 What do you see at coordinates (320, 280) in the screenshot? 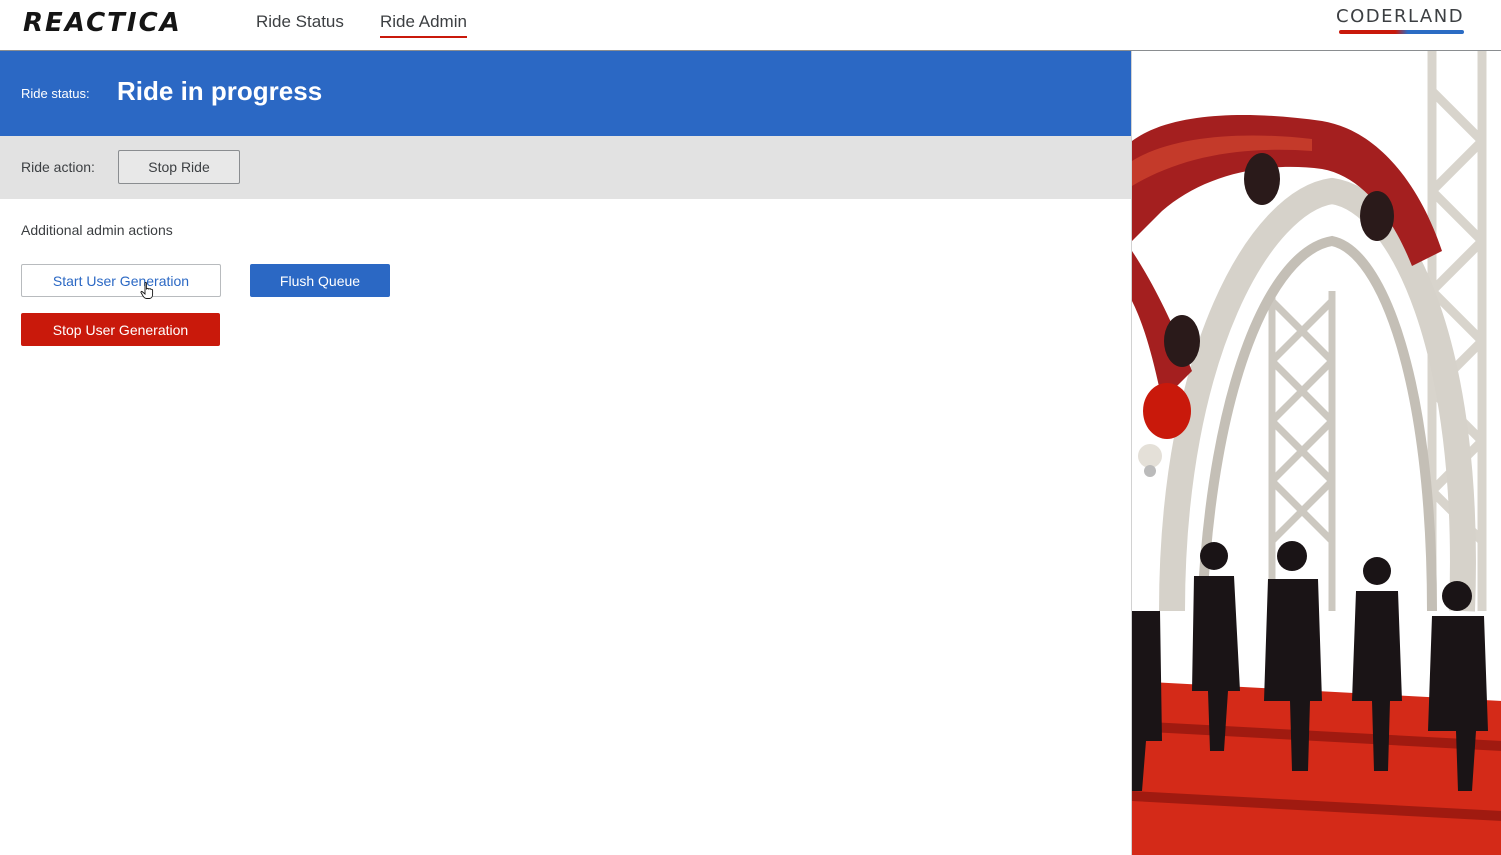
I see `flush-queue-button: Flush Queue` at bounding box center [320, 280].